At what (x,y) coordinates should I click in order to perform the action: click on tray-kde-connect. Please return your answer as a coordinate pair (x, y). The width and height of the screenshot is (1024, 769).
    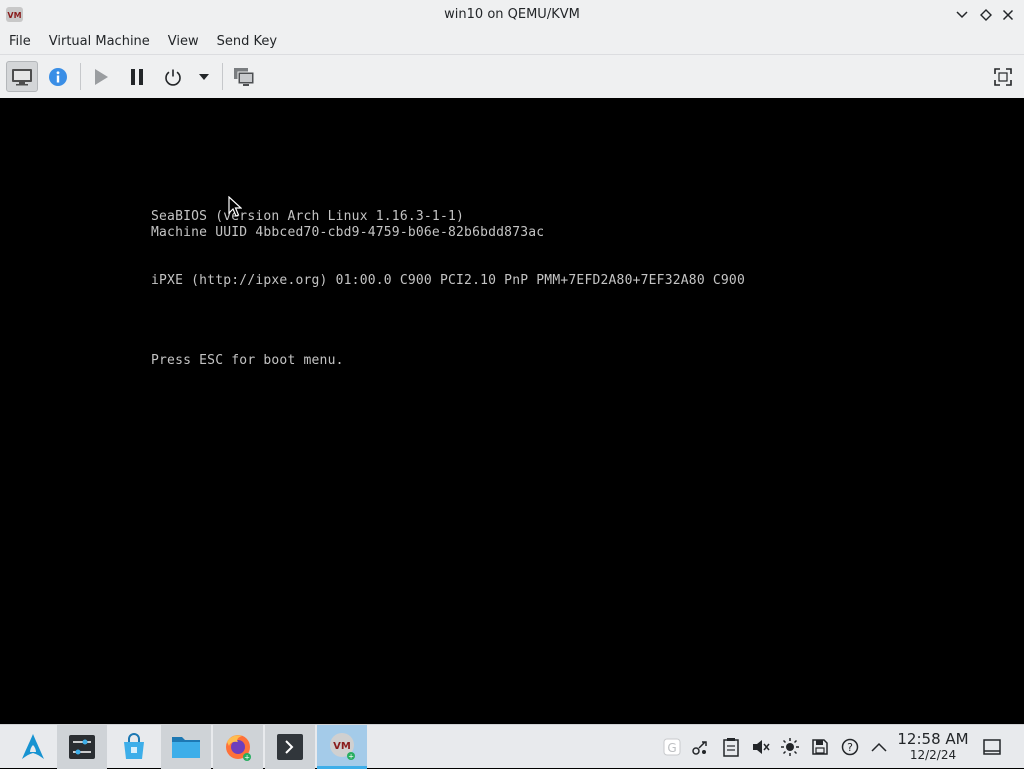
    Looking at the image, I should click on (700, 747).